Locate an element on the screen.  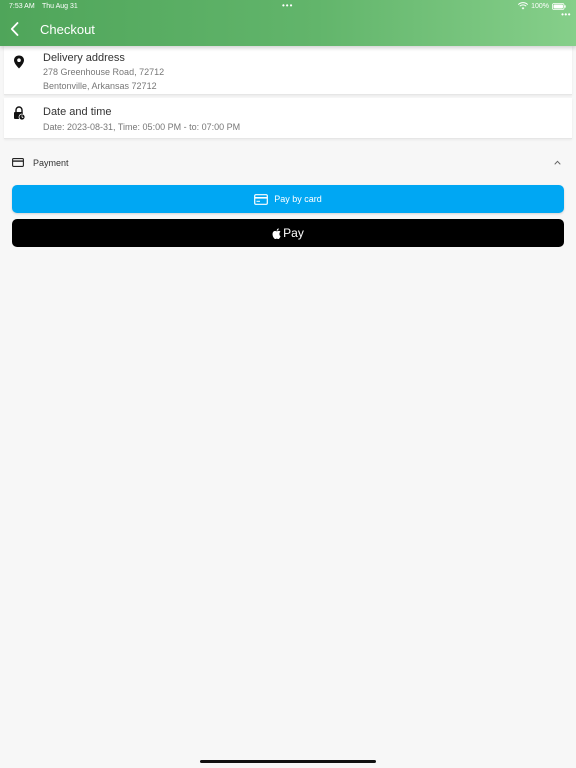
status-bar: 7:53 AM Thu Aug 31 ••• 100% is located at coordinates (288, 7).